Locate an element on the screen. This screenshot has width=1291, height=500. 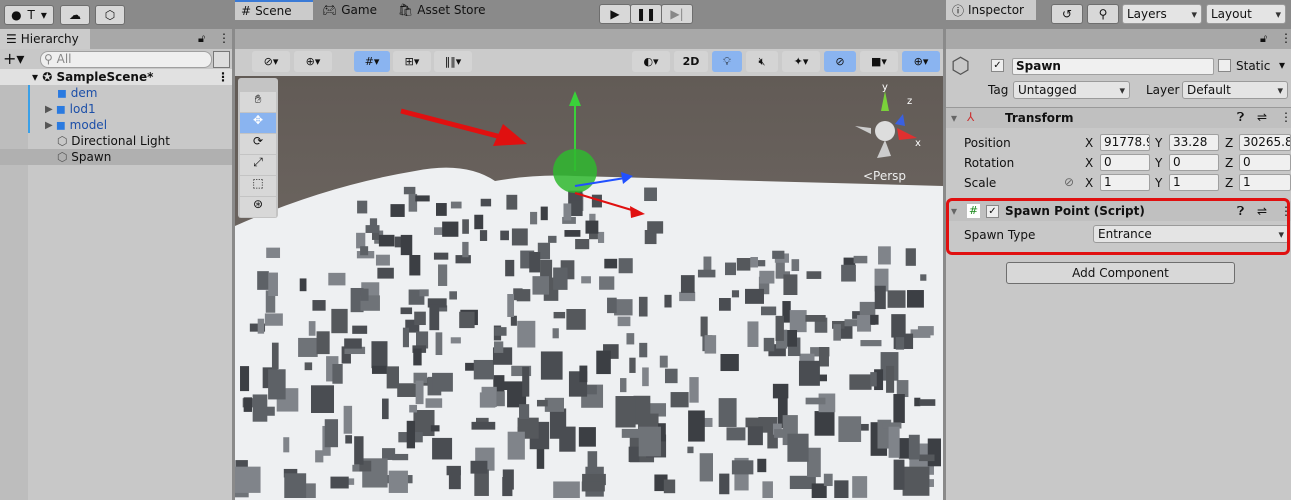
scale-y-input: 1 is located at coordinates (1194, 182).